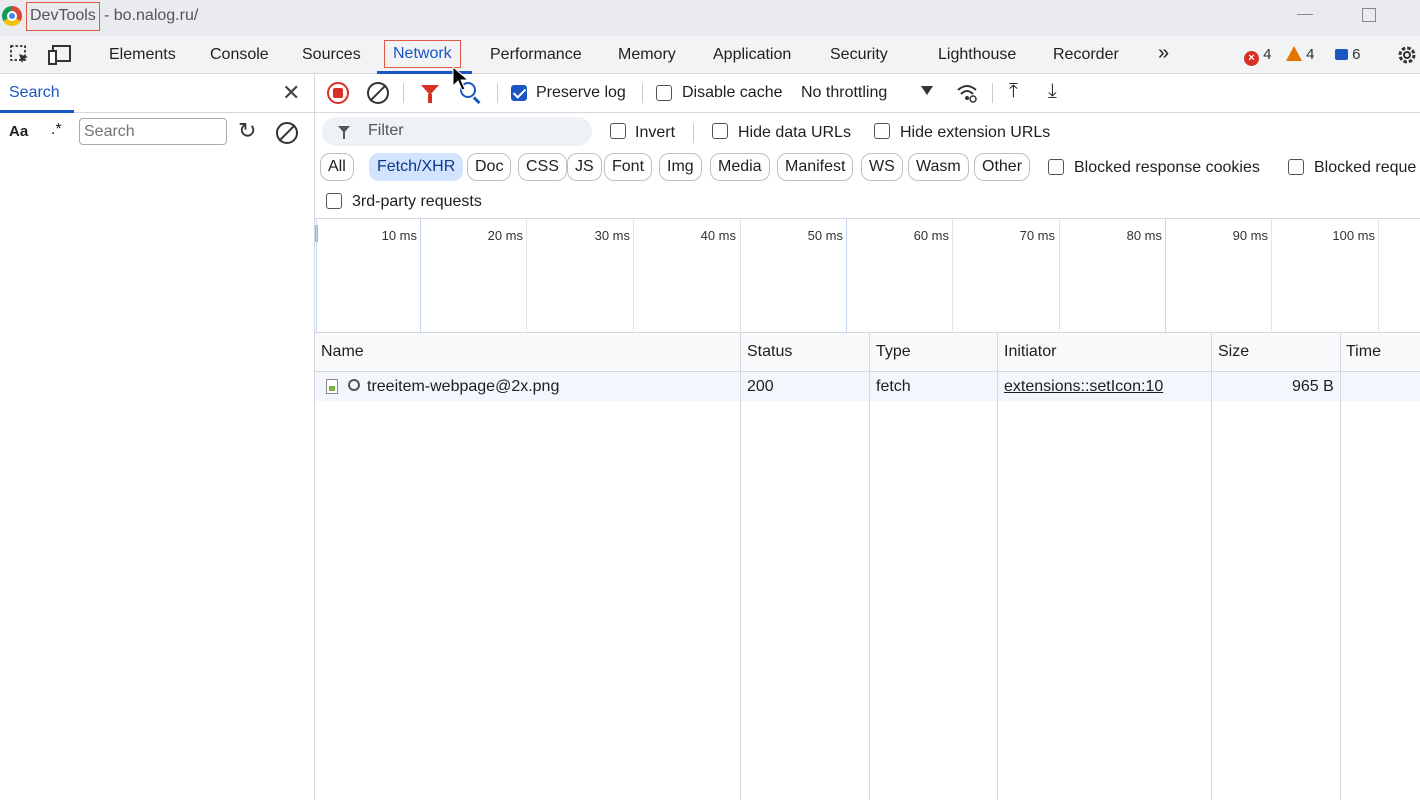  What do you see at coordinates (399, 235) in the screenshot?
I see `timeline-tick-label: 10 ms` at bounding box center [399, 235].